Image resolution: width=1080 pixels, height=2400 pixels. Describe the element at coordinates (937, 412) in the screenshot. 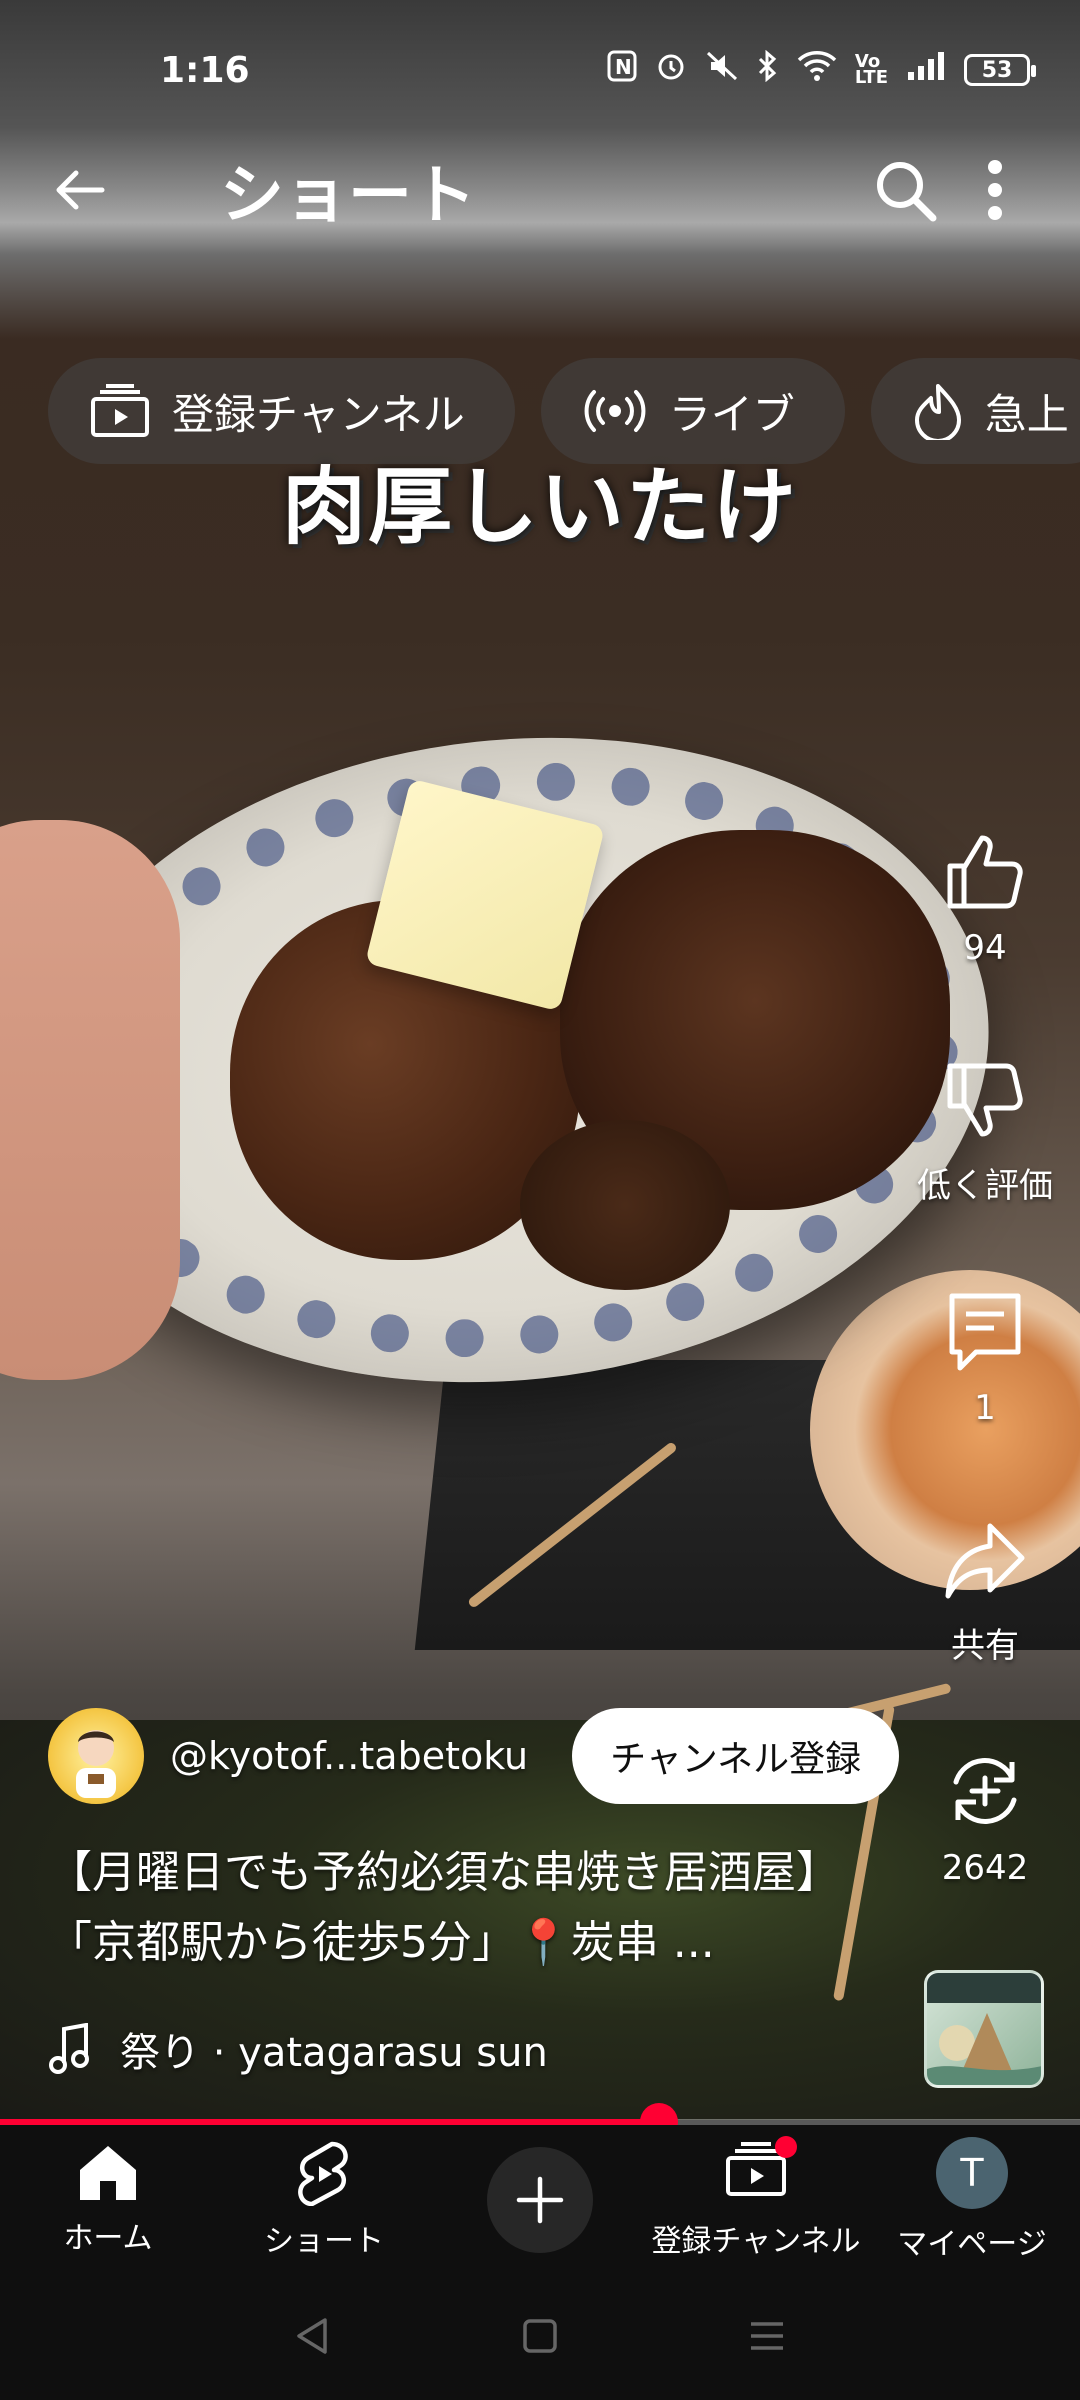

I see `trending-icon` at that location.